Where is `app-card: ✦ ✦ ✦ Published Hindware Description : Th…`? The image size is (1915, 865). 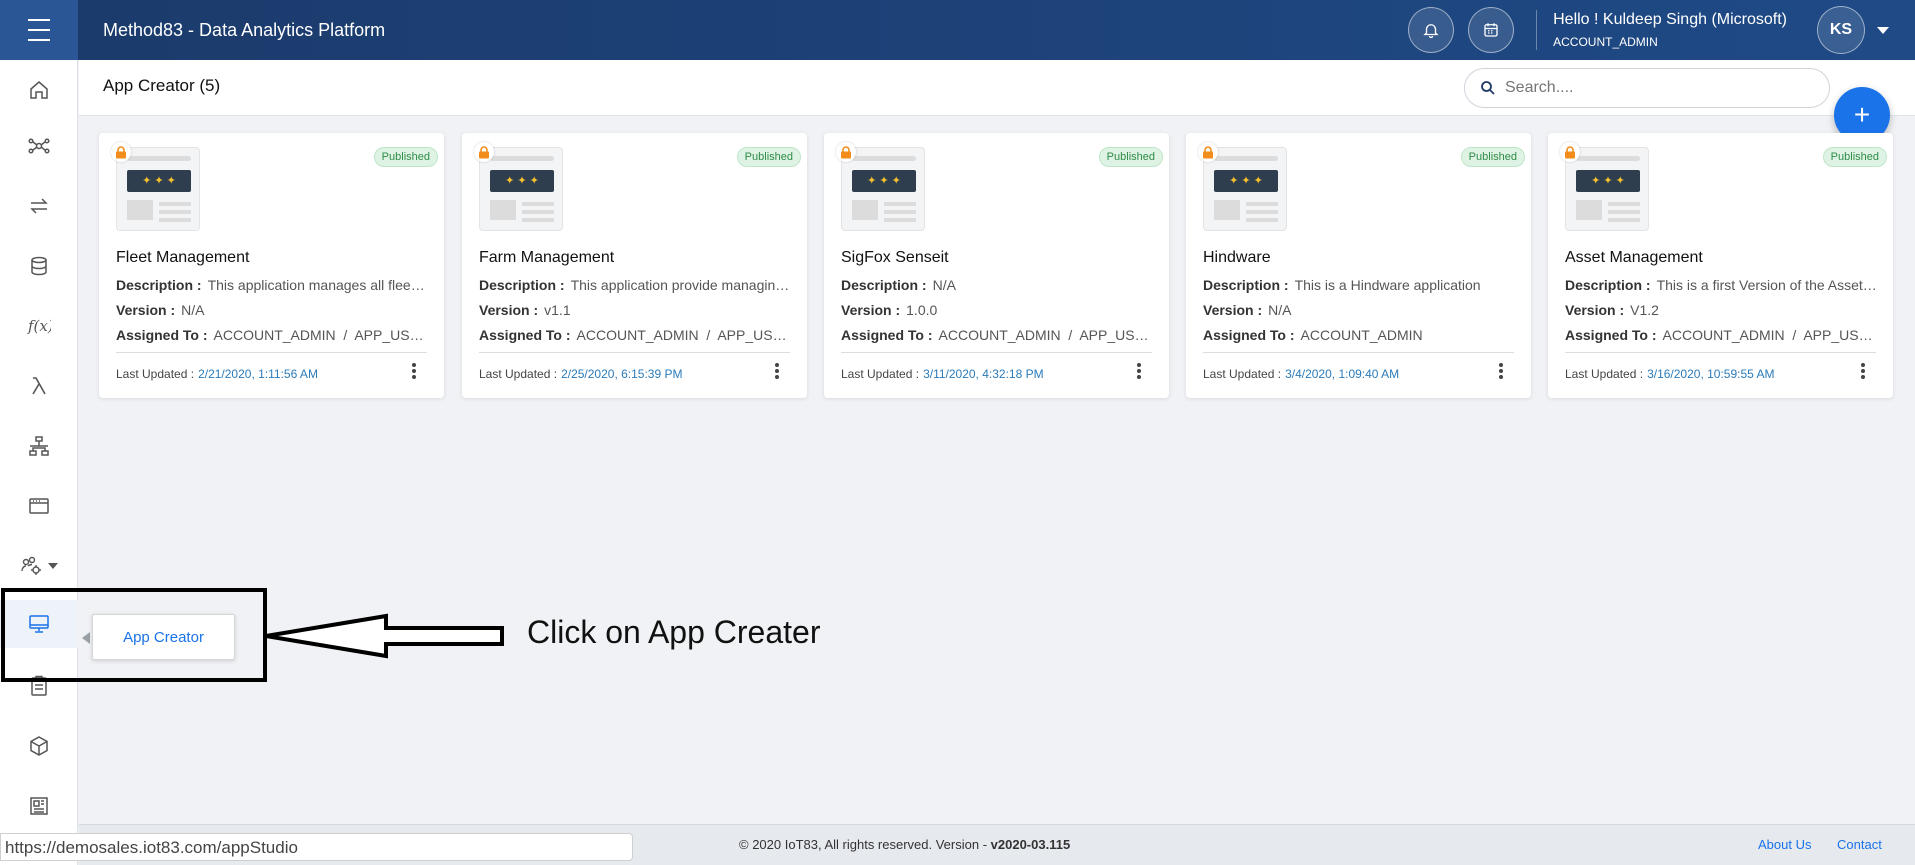 app-card: ✦ ✦ ✦ Published Hindware Description : Th… is located at coordinates (1358, 265).